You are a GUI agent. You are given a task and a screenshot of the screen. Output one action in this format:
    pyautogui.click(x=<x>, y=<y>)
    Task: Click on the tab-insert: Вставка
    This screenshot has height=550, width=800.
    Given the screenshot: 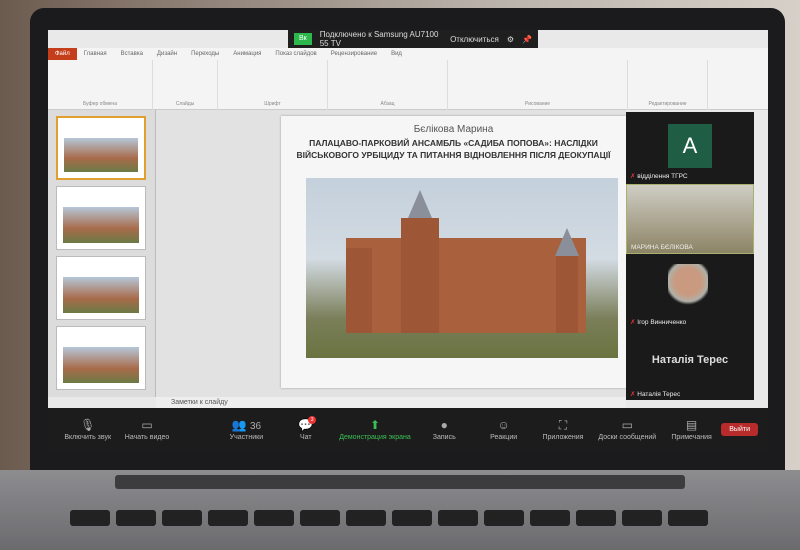 What is the action you would take?
    pyautogui.click(x=132, y=54)
    